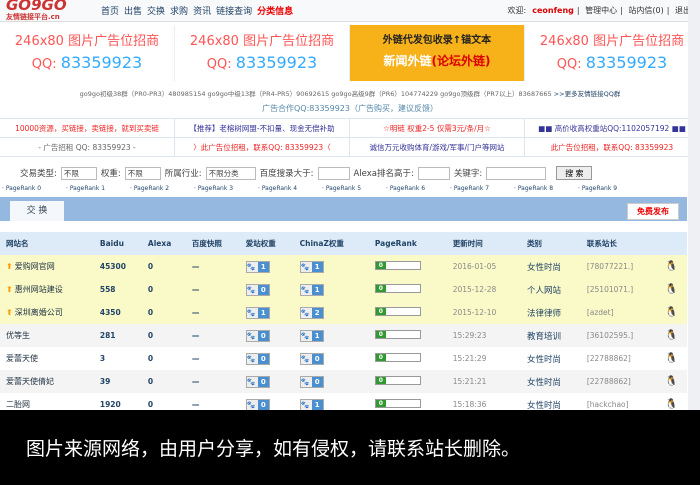 The image size is (700, 485). Describe the element at coordinates (34, 188) in the screenshot. I see `pagerank-link: · PageRank 0` at that location.